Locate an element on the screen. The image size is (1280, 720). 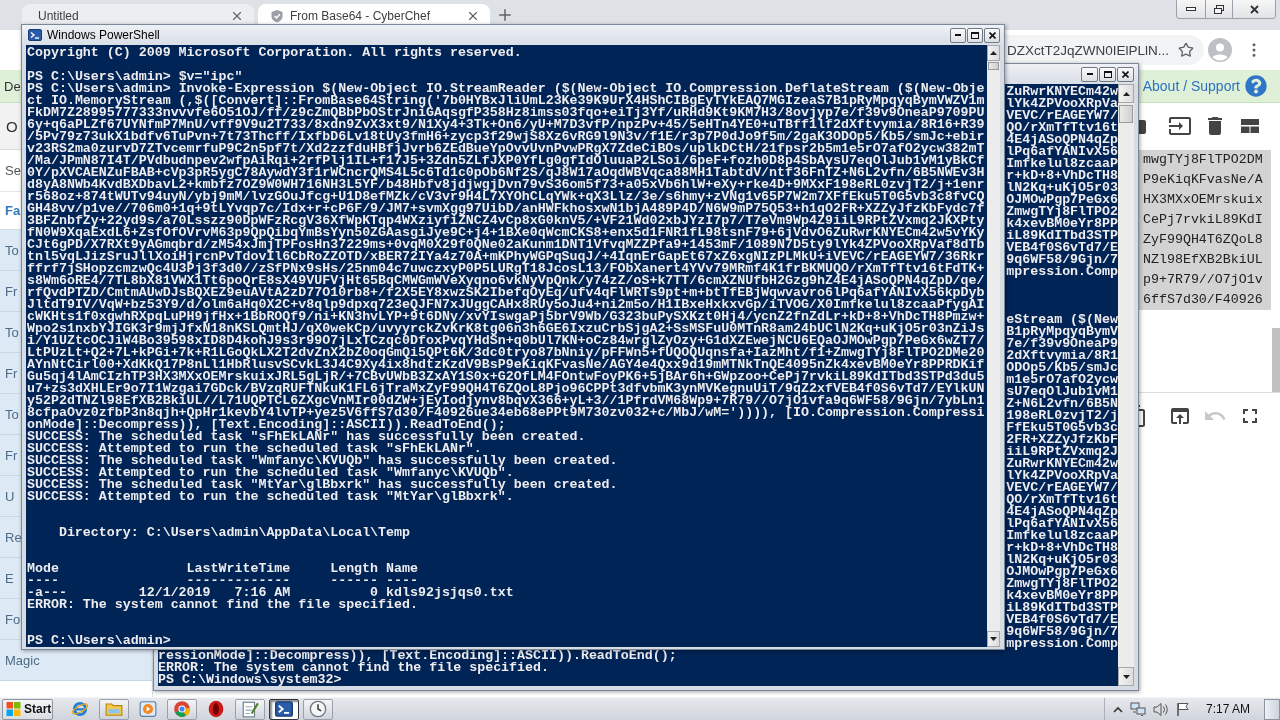
help-icon is located at coordinates (1256, 86).